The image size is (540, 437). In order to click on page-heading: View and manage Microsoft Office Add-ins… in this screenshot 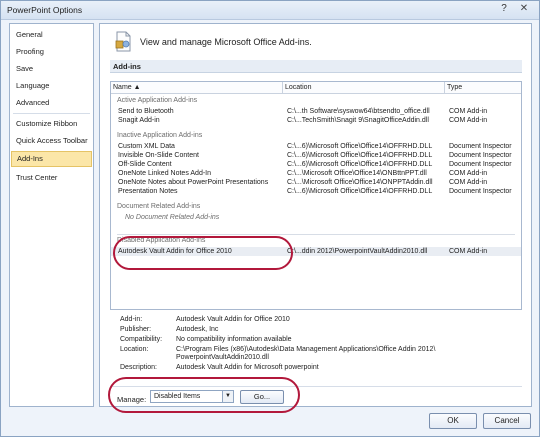, I will do `click(226, 42)`.